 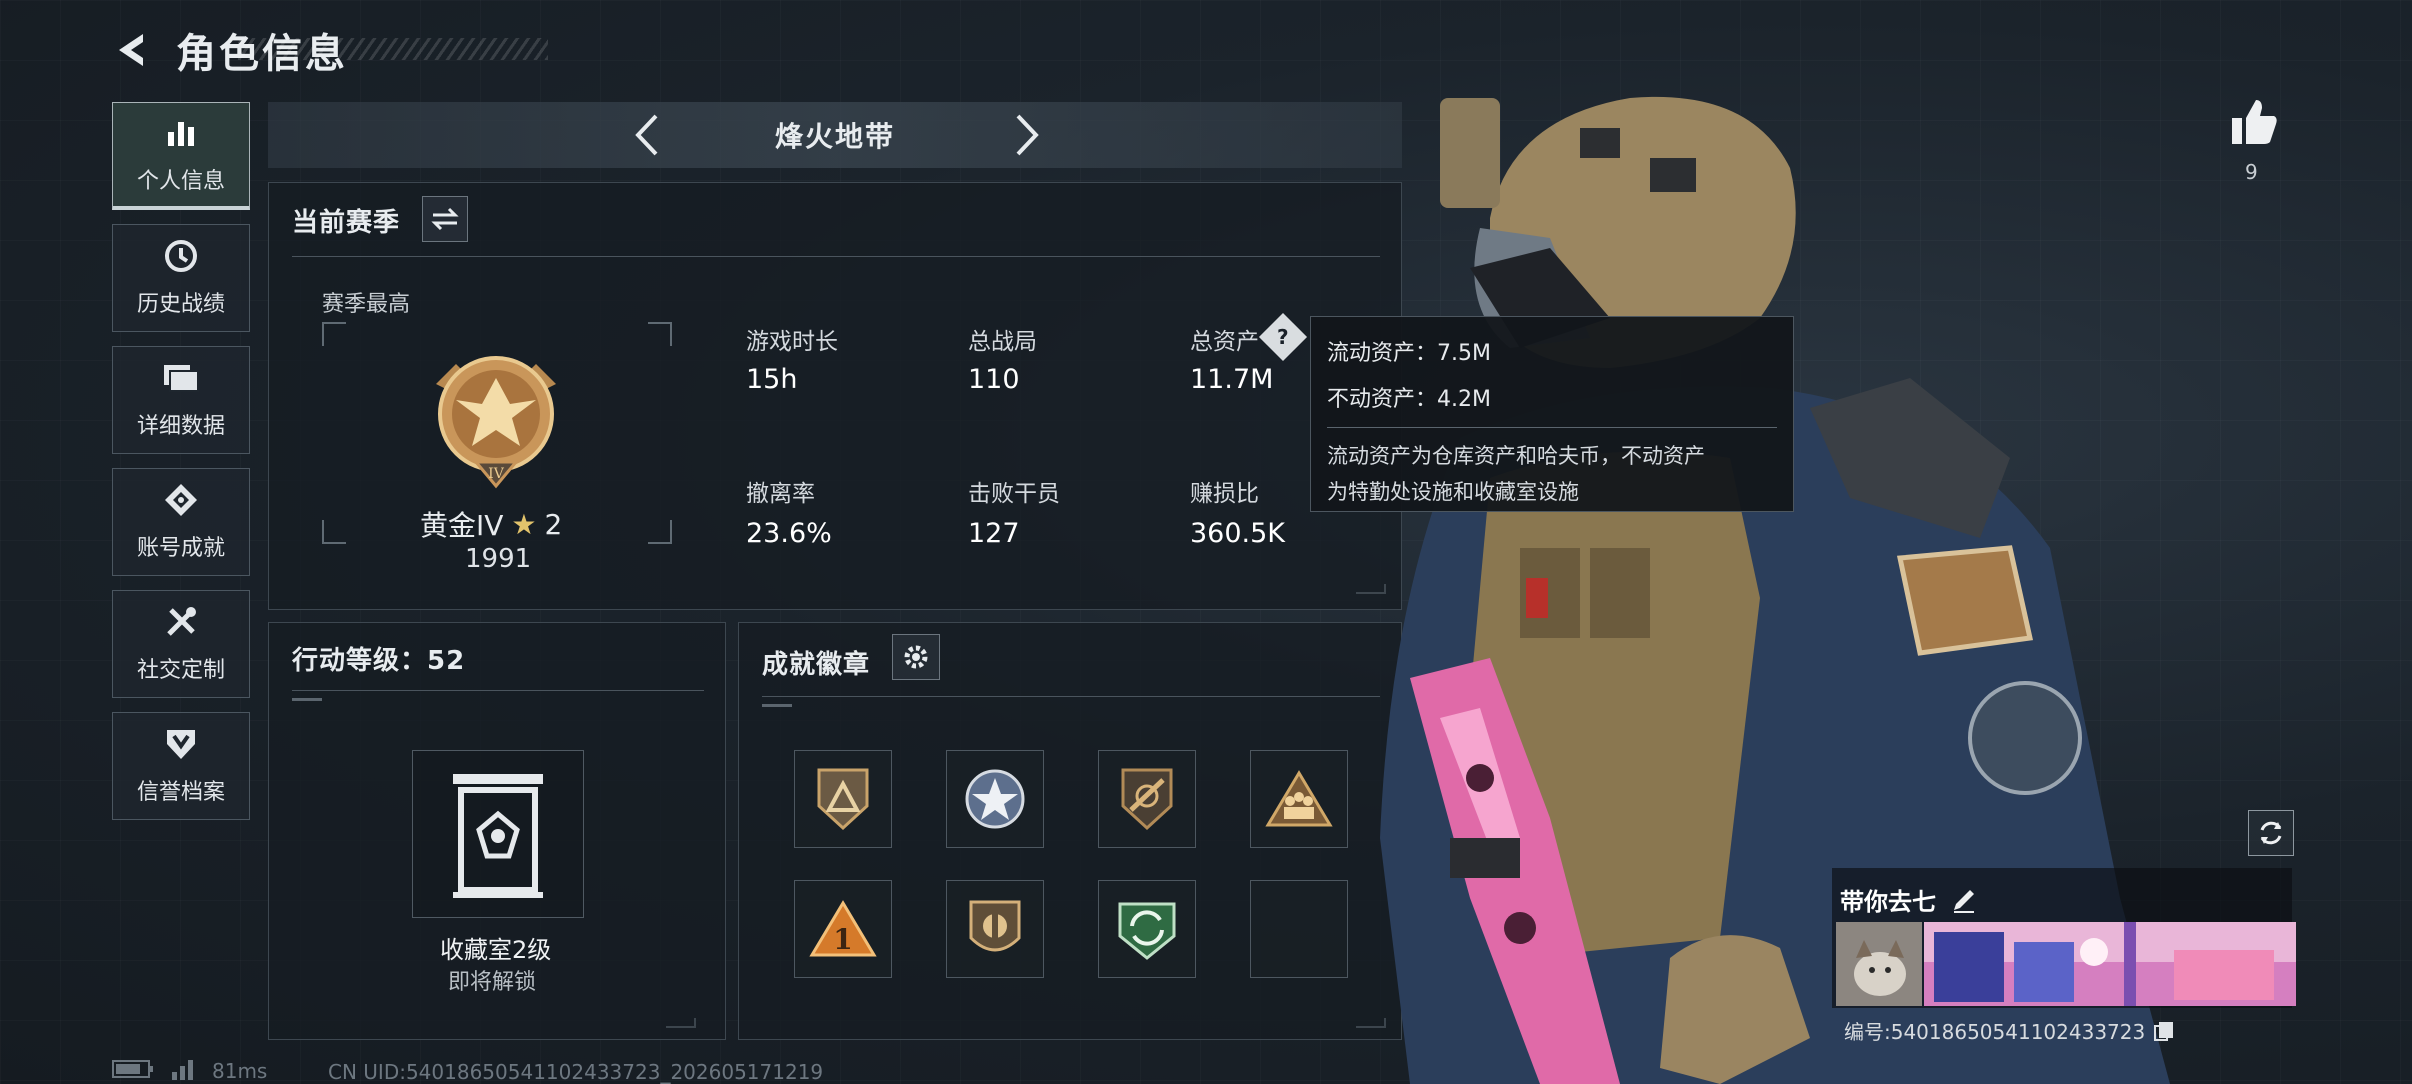 I want to click on emblem-badge-icon, so click(x=995, y=929).